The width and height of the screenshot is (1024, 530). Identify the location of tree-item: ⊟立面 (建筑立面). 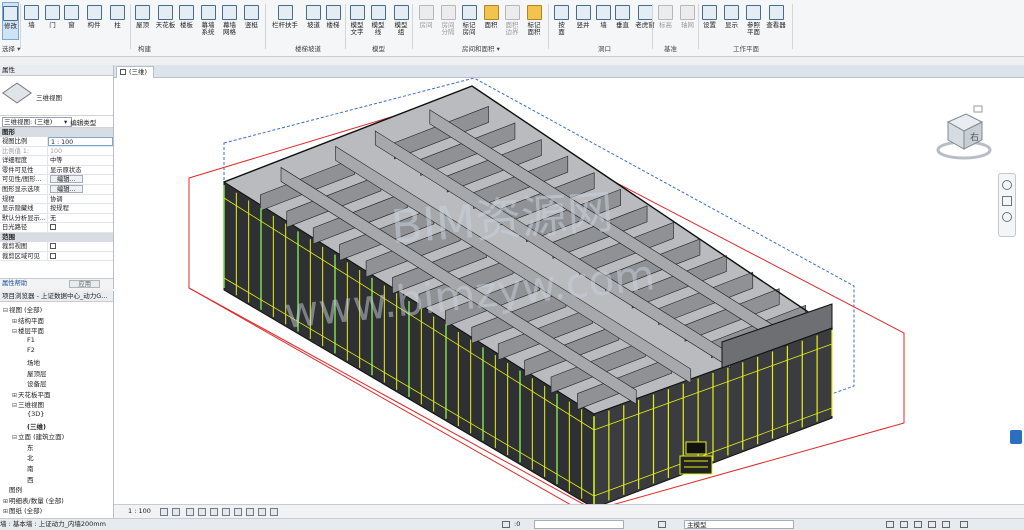
(38, 436).